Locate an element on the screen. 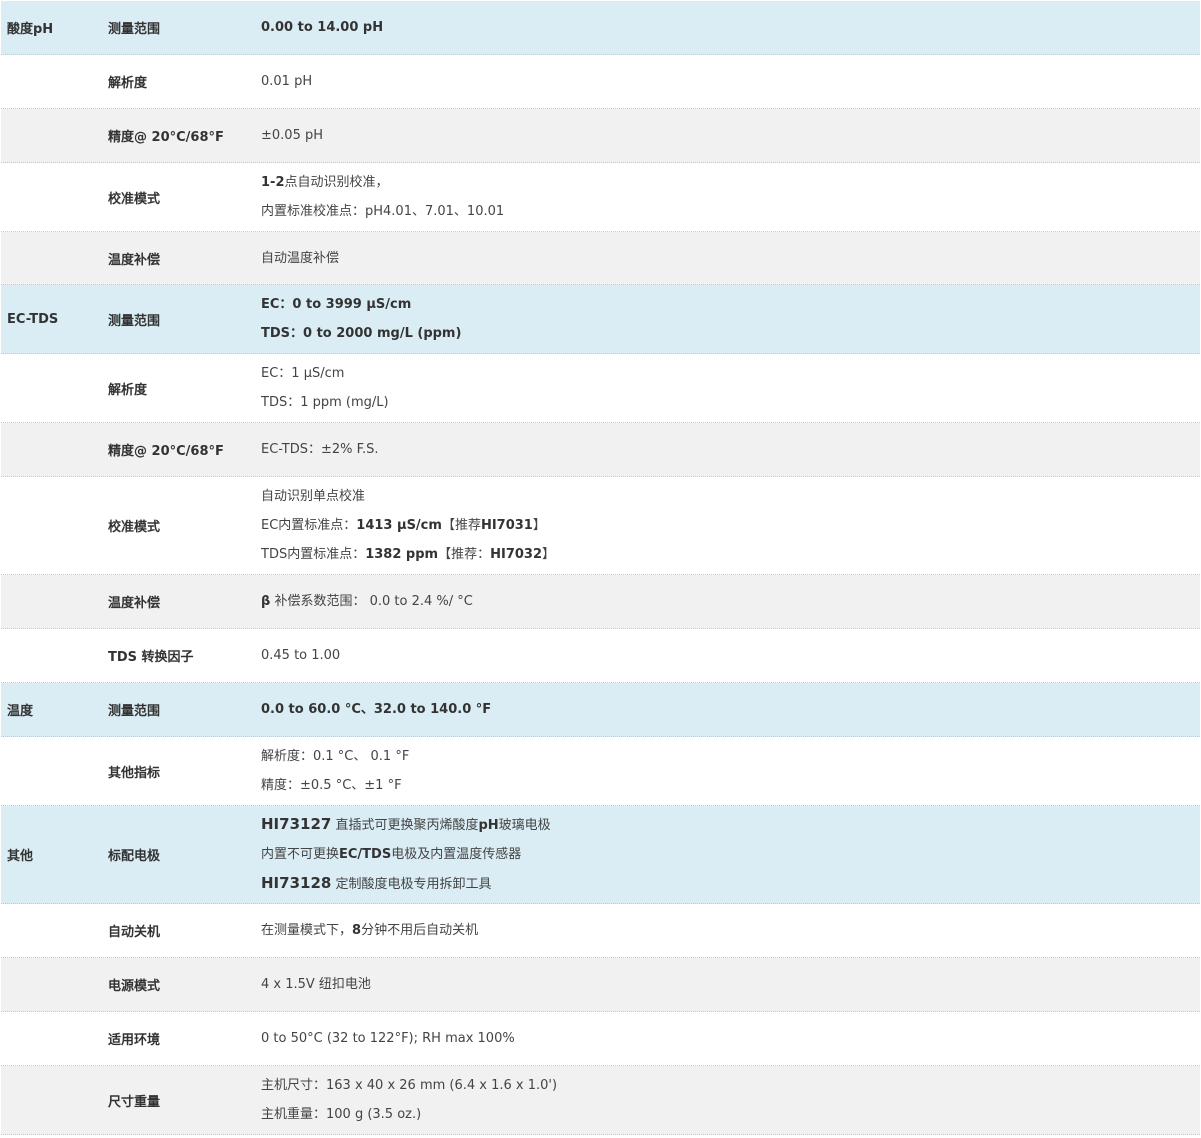 This screenshot has width=1201, height=1138. value-line: TDS内置标准点：1382 ppm【推荐：HI7032】 is located at coordinates (730, 554).